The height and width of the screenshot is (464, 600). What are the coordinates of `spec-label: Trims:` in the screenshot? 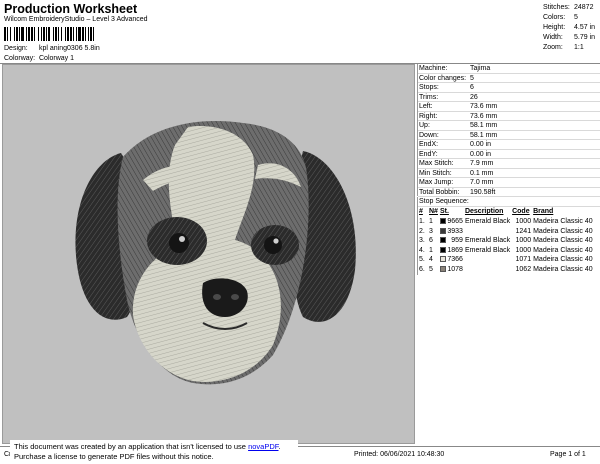 It's located at (429, 97).